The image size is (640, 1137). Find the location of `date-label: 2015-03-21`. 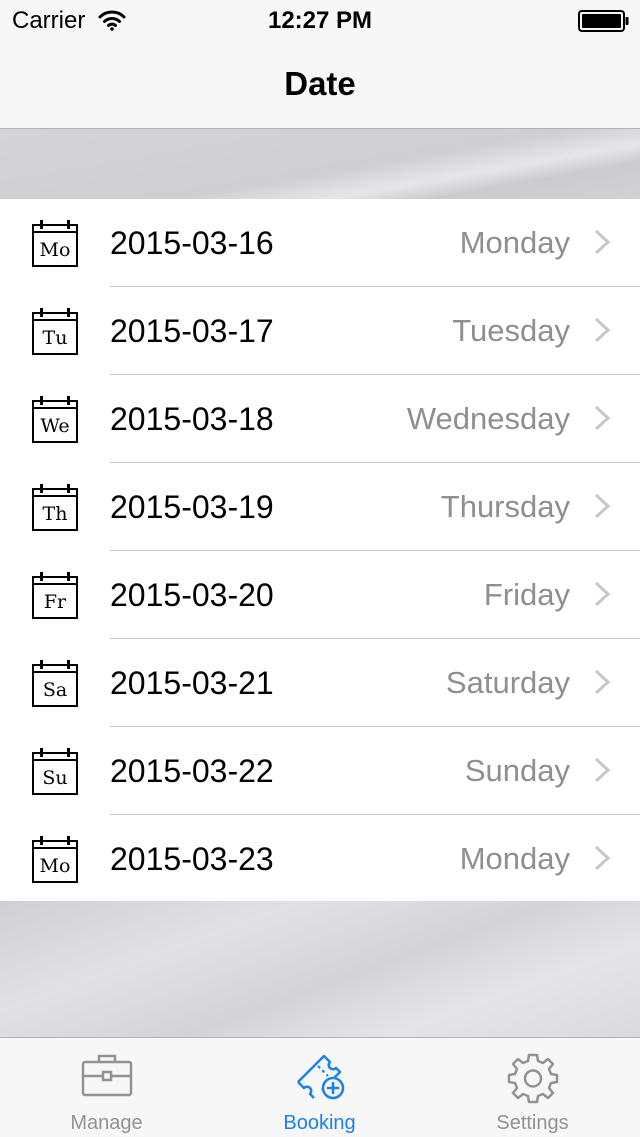

date-label: 2015-03-21 is located at coordinates (192, 683).